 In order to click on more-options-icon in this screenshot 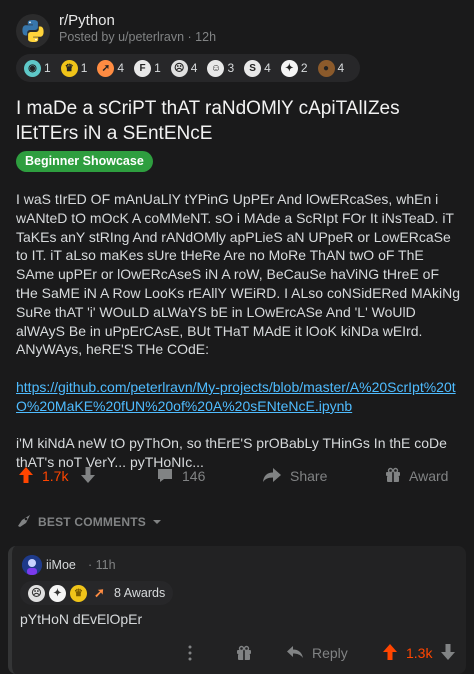, I will do `click(190, 653)`.